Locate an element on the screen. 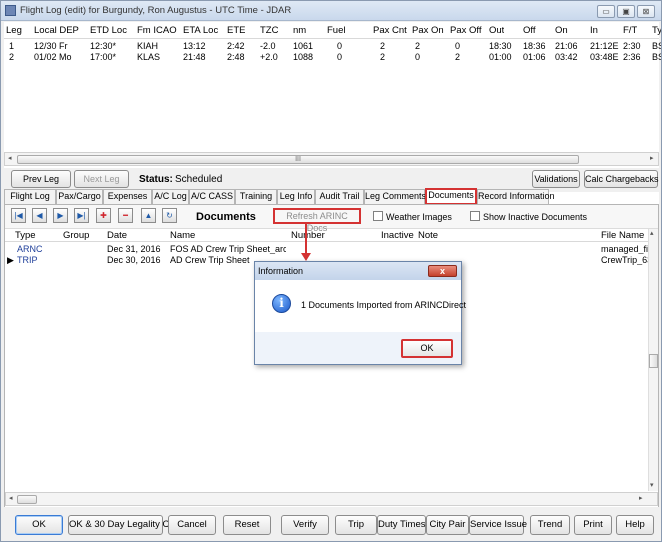 The height and width of the screenshot is (542, 662). col-group: Group is located at coordinates (76, 235).